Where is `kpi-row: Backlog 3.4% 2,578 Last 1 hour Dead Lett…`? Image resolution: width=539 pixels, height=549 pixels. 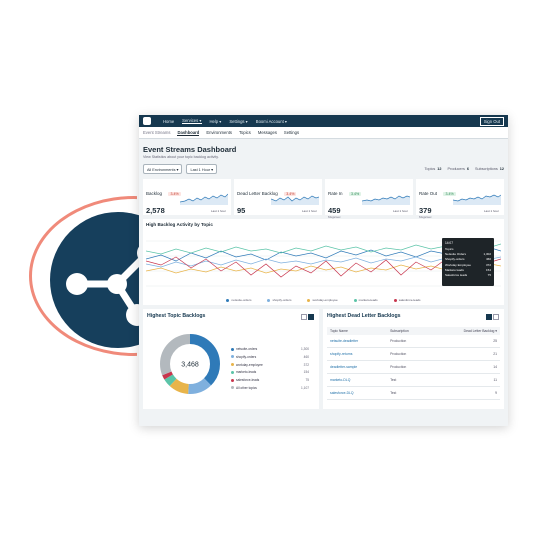
kpi-row: Backlog 3.4% 2,578 Last 1 hour Dead Lett… is located at coordinates (323, 196).